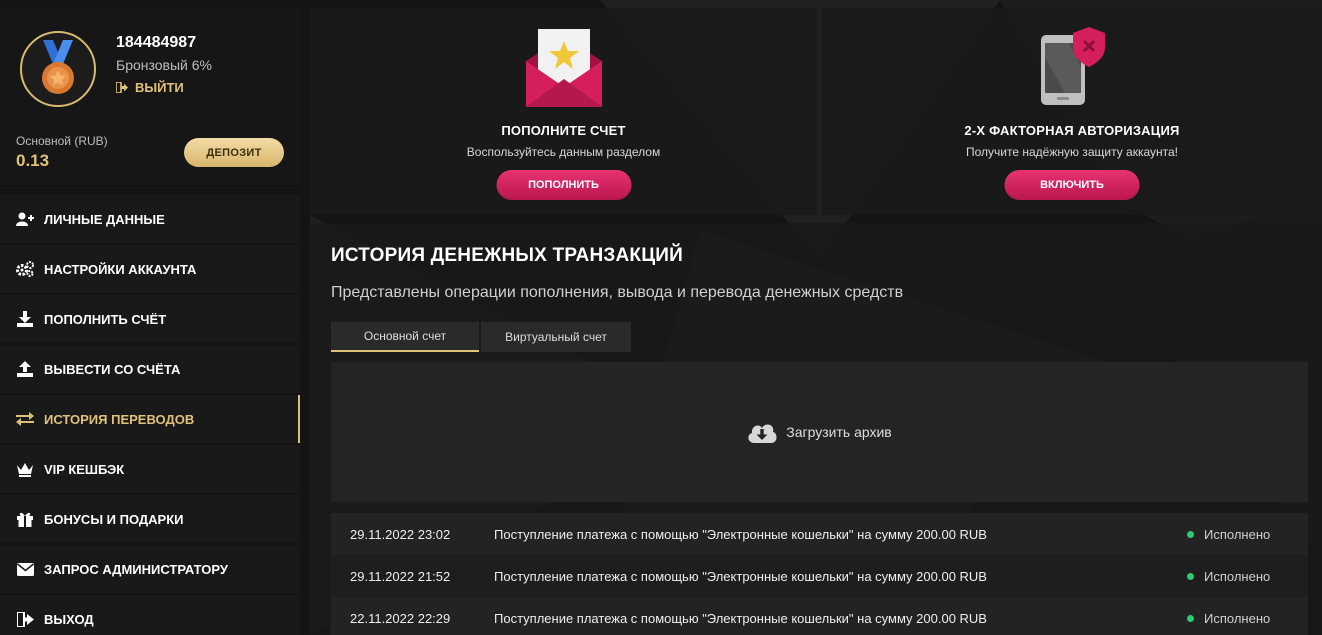  What do you see at coordinates (25, 369) in the screenshot?
I see `upload-icon` at bounding box center [25, 369].